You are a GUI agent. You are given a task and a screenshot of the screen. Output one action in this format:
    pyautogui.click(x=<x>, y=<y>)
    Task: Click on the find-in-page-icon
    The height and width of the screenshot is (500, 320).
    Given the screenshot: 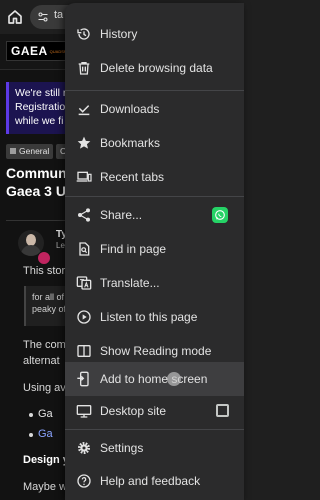 What is the action you would take?
    pyautogui.click(x=84, y=249)
    